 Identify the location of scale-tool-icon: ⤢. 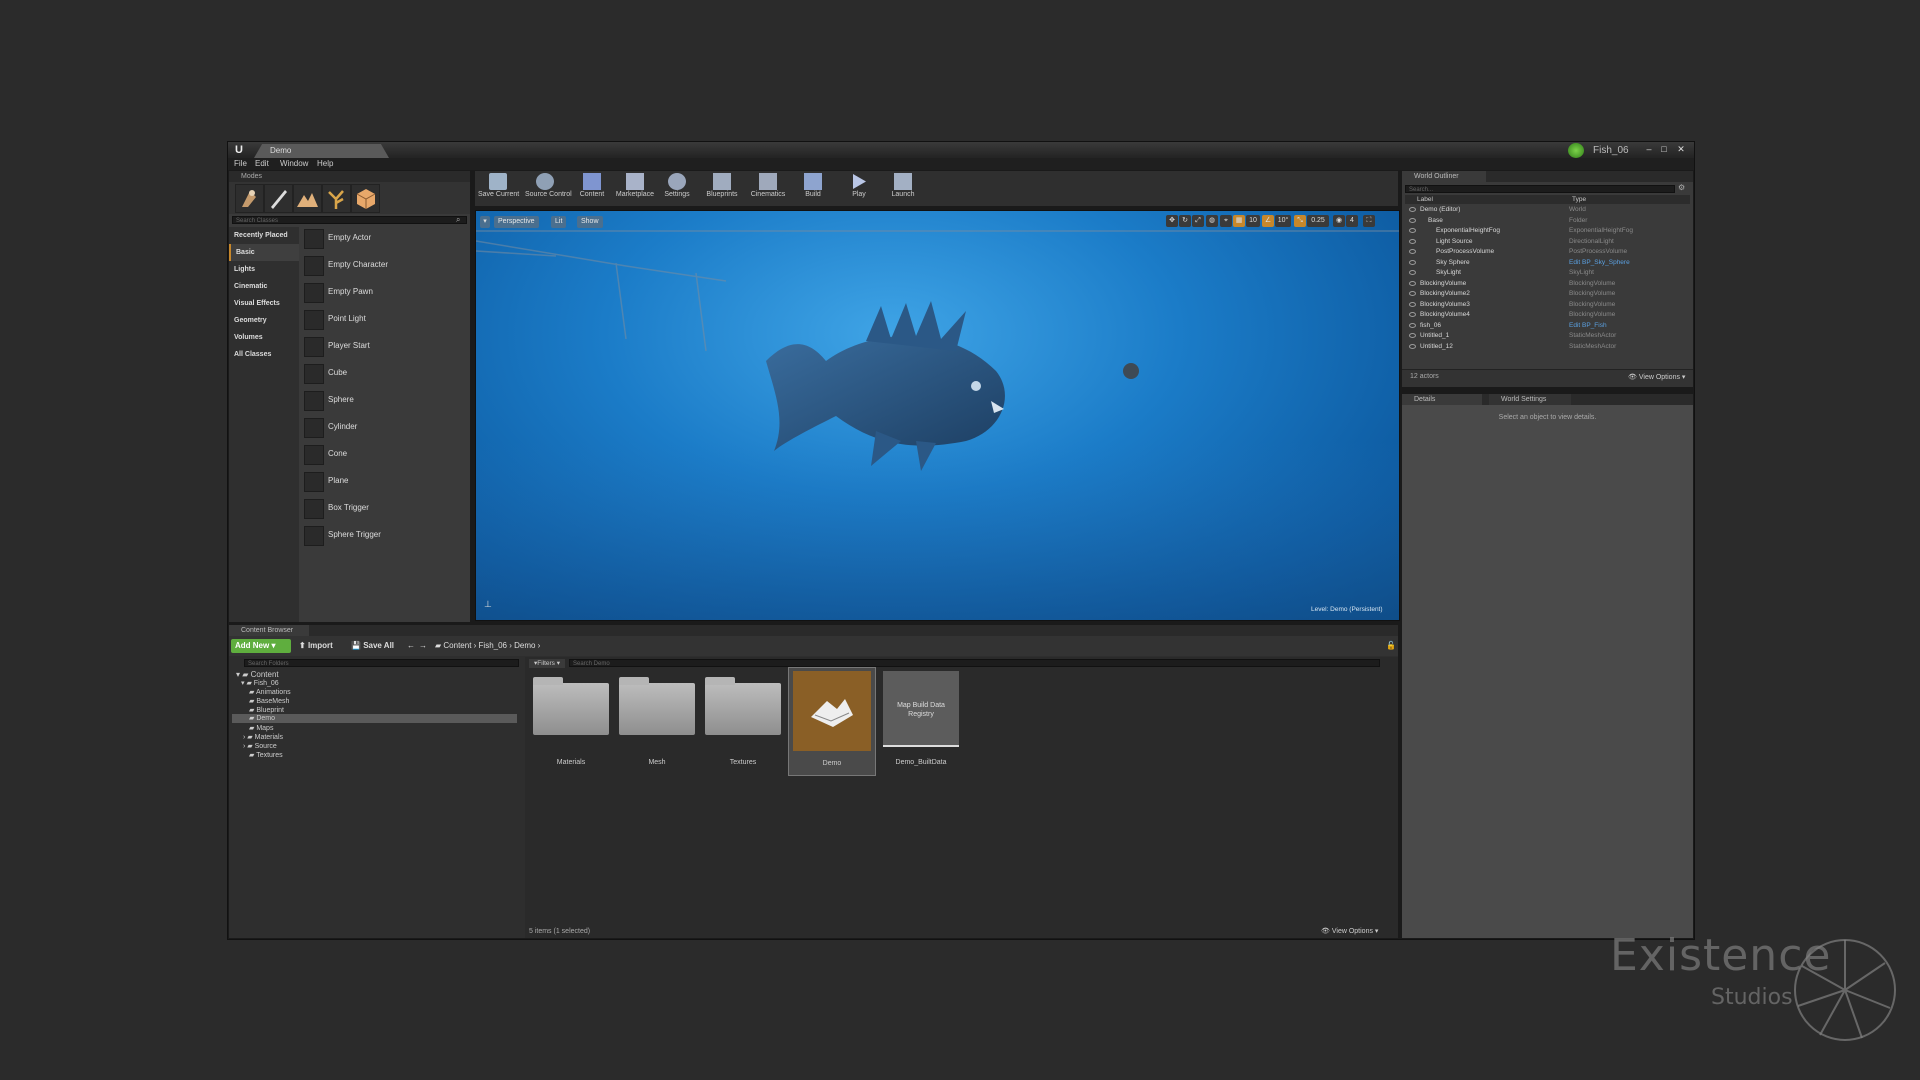
(1198, 221).